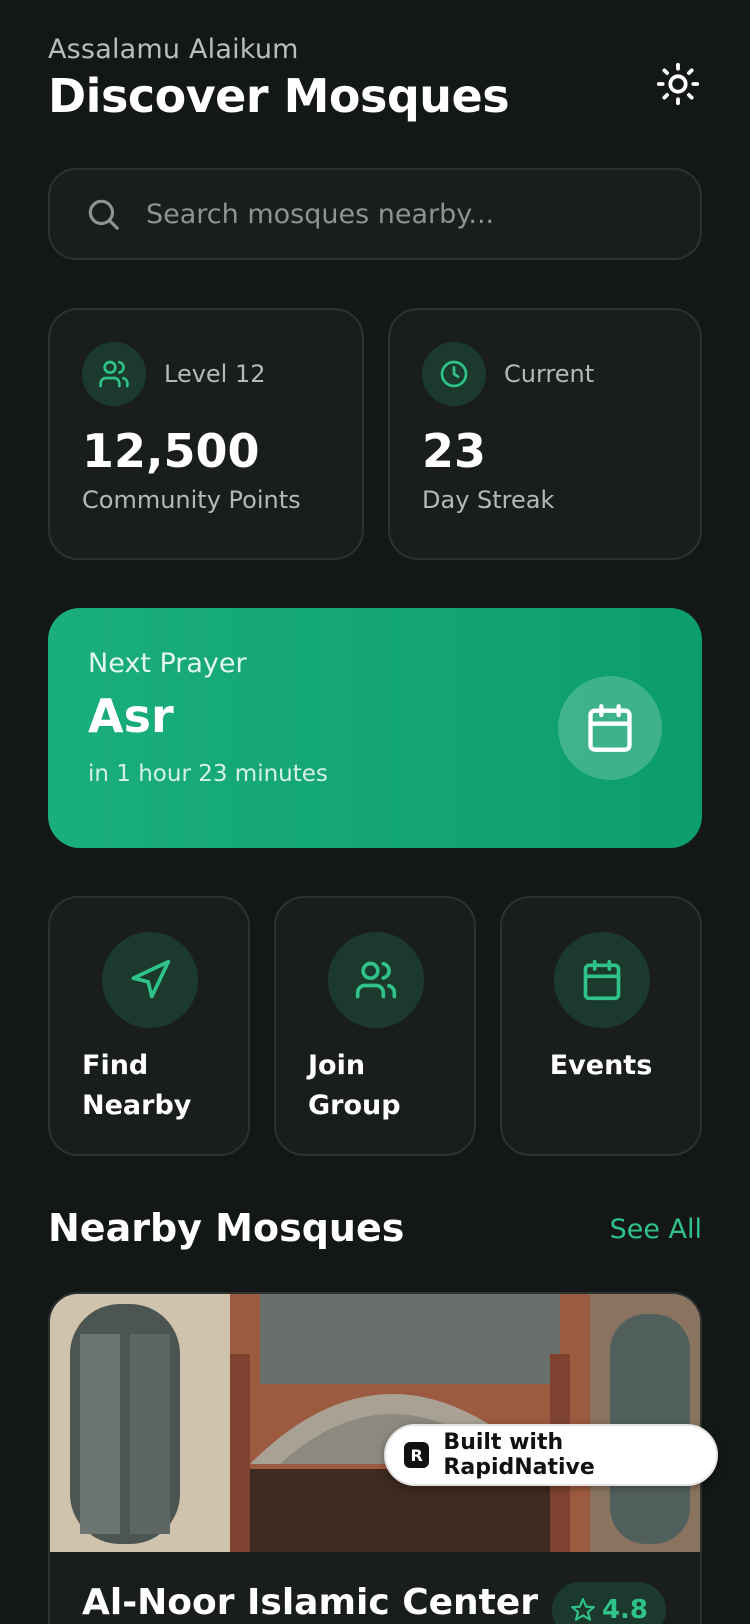 The image size is (750, 1624). What do you see at coordinates (354, 1085) in the screenshot?
I see `action-label: Join Group` at bounding box center [354, 1085].